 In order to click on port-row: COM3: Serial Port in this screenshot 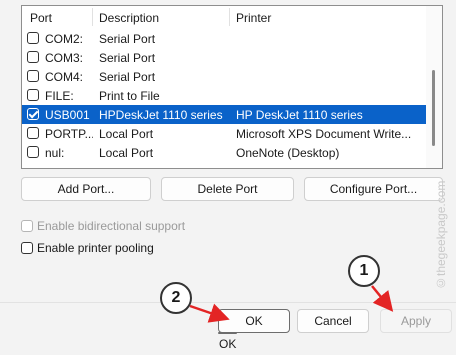, I will do `click(224, 57)`.